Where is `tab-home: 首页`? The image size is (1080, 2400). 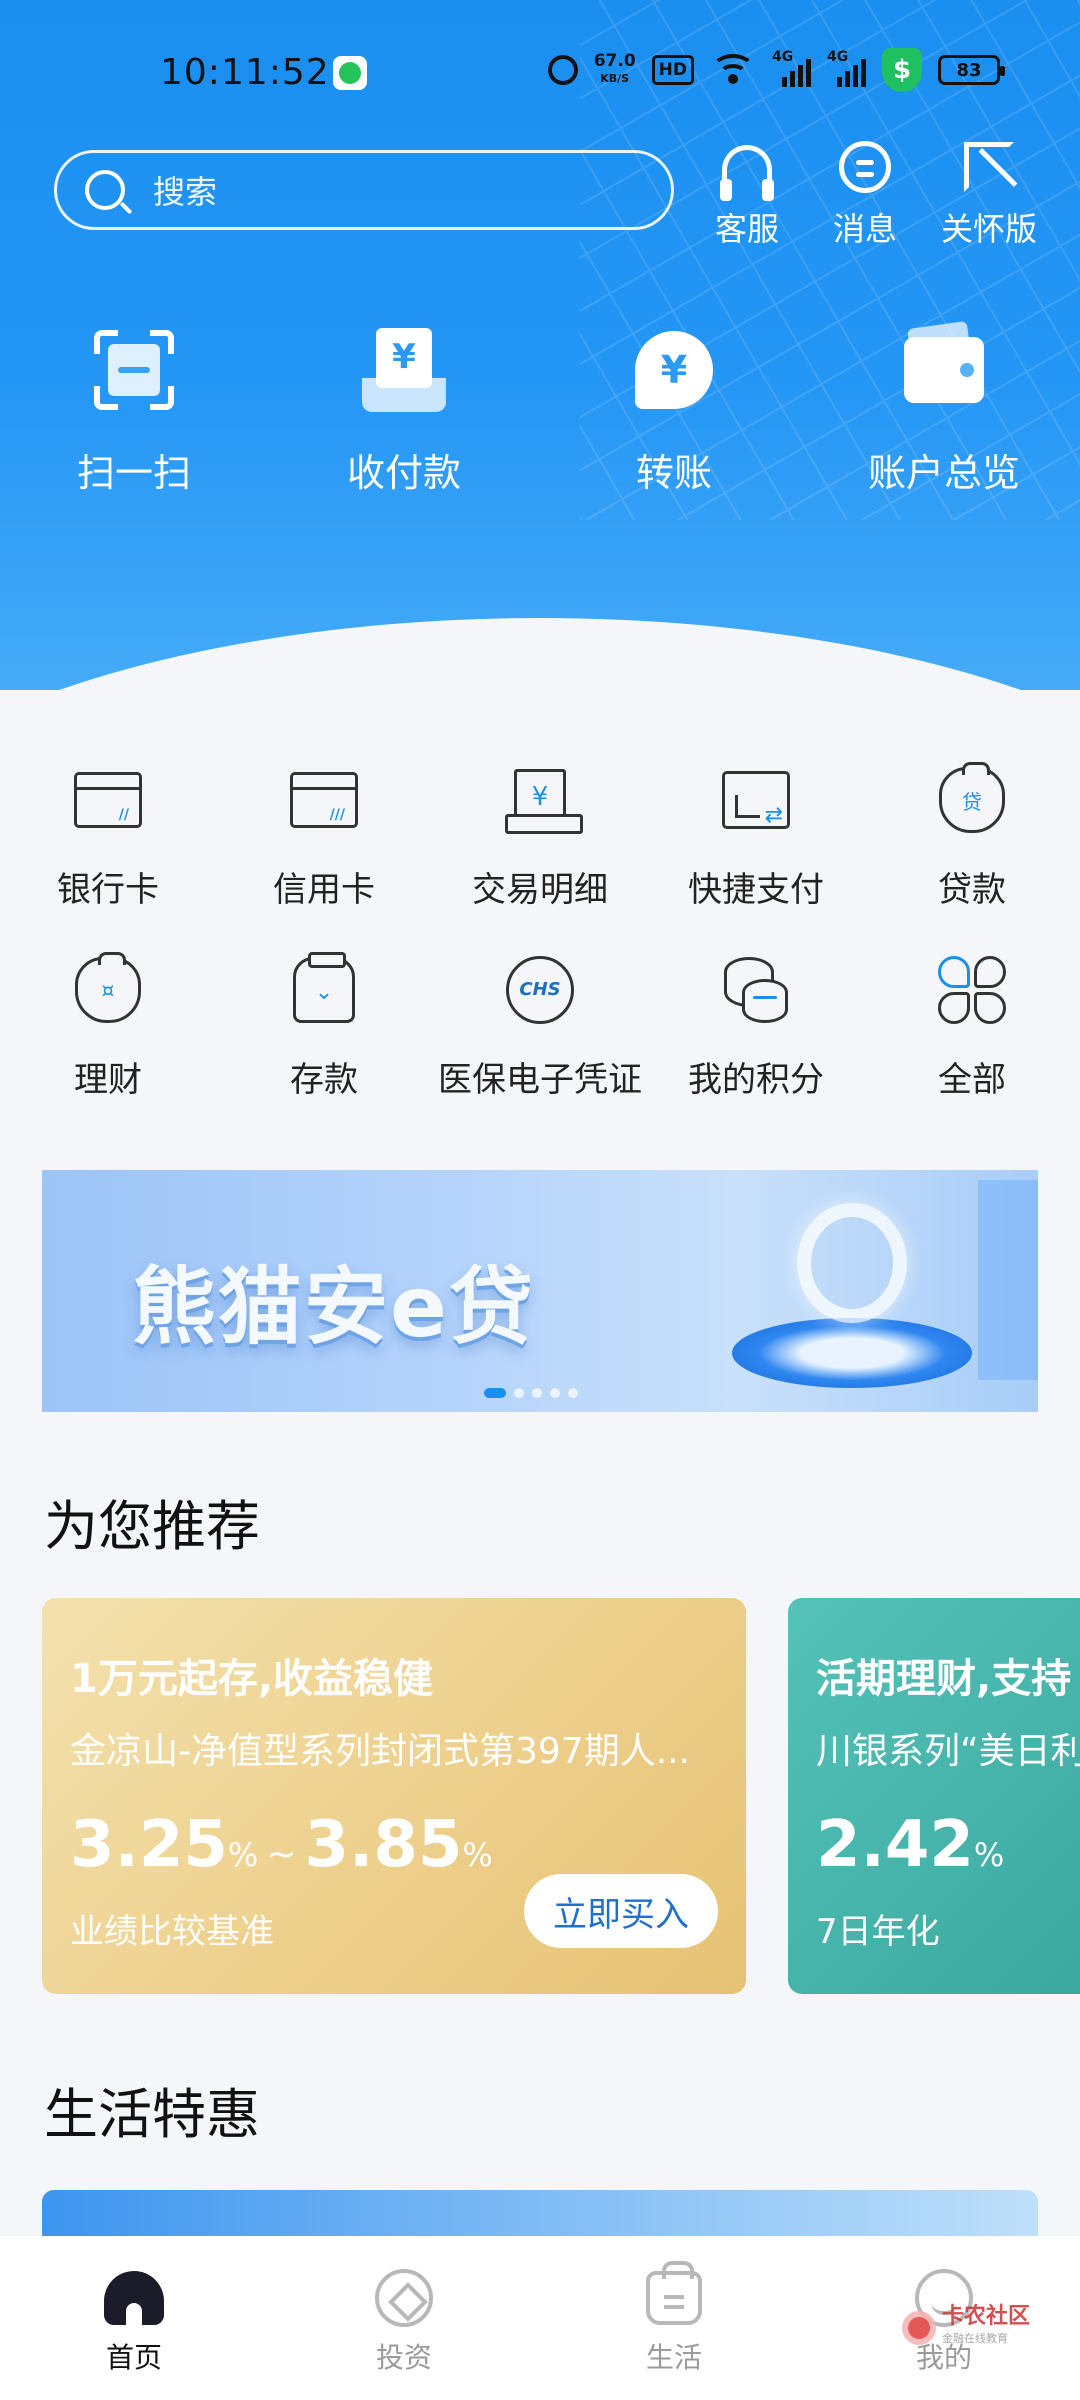 tab-home: 首页 is located at coordinates (134, 2321).